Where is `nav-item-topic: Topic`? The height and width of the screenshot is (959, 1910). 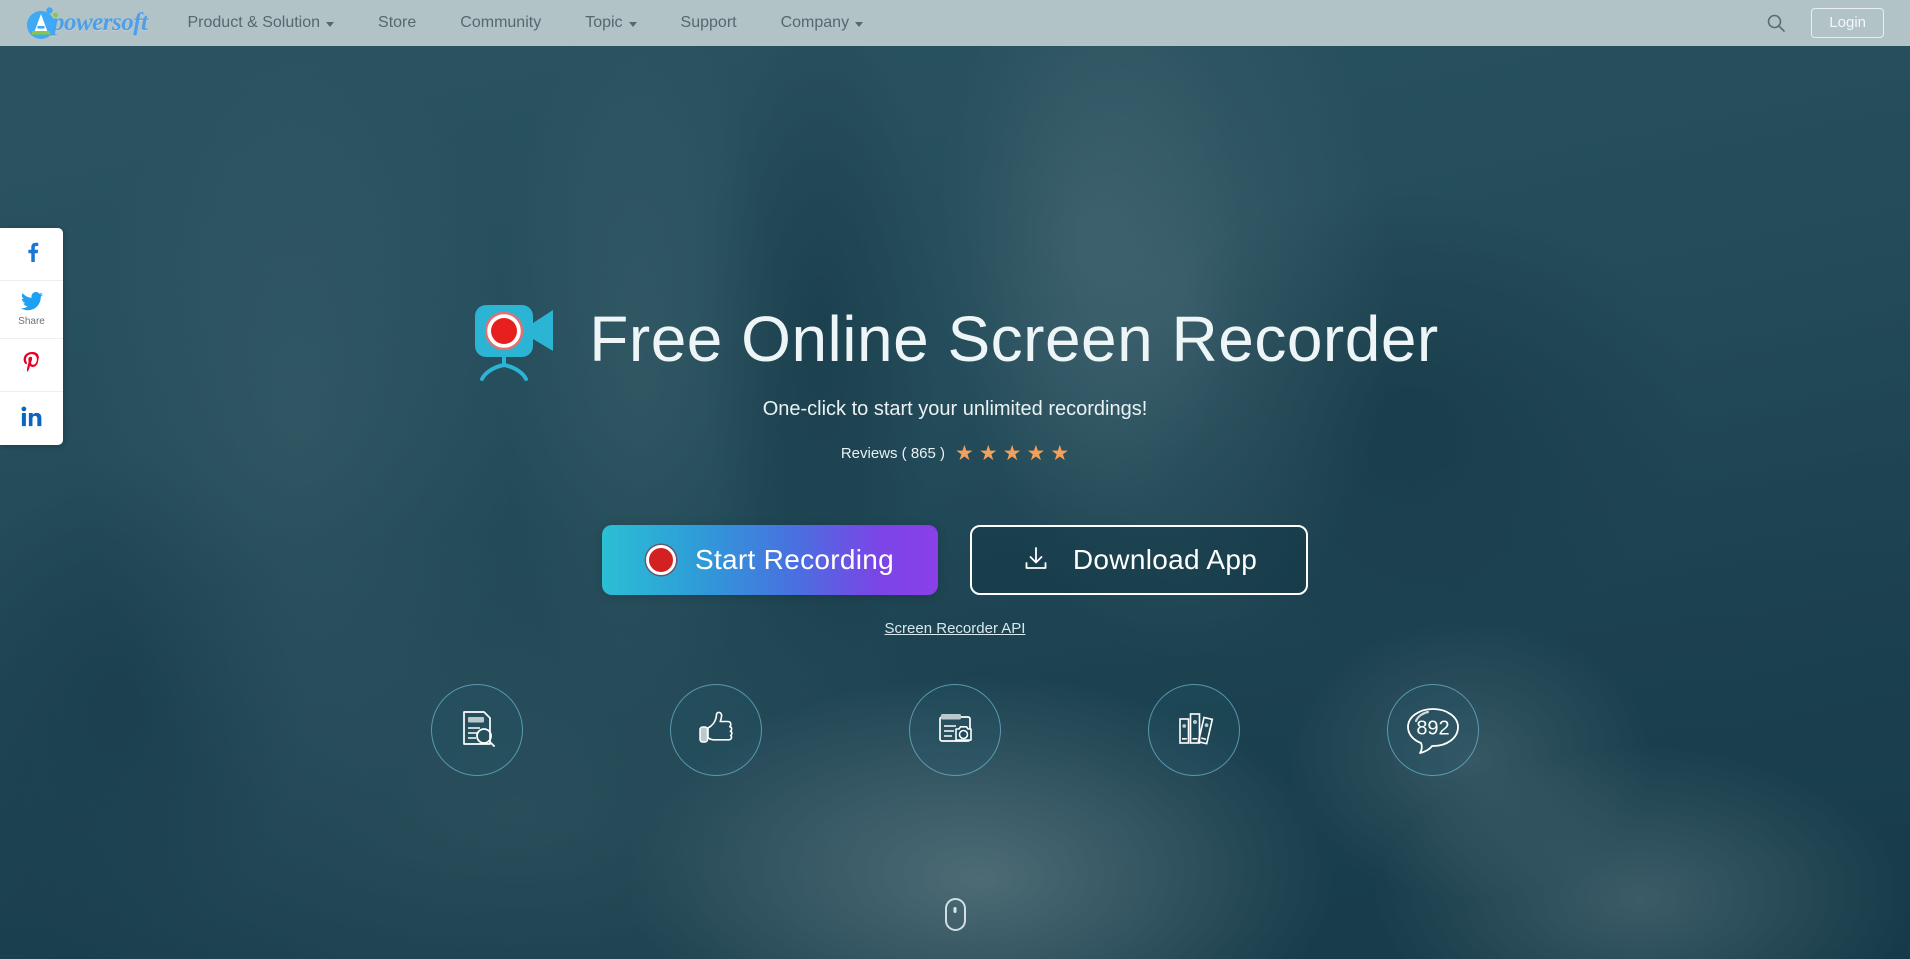
nav-item-topic: Topic is located at coordinates (610, 23).